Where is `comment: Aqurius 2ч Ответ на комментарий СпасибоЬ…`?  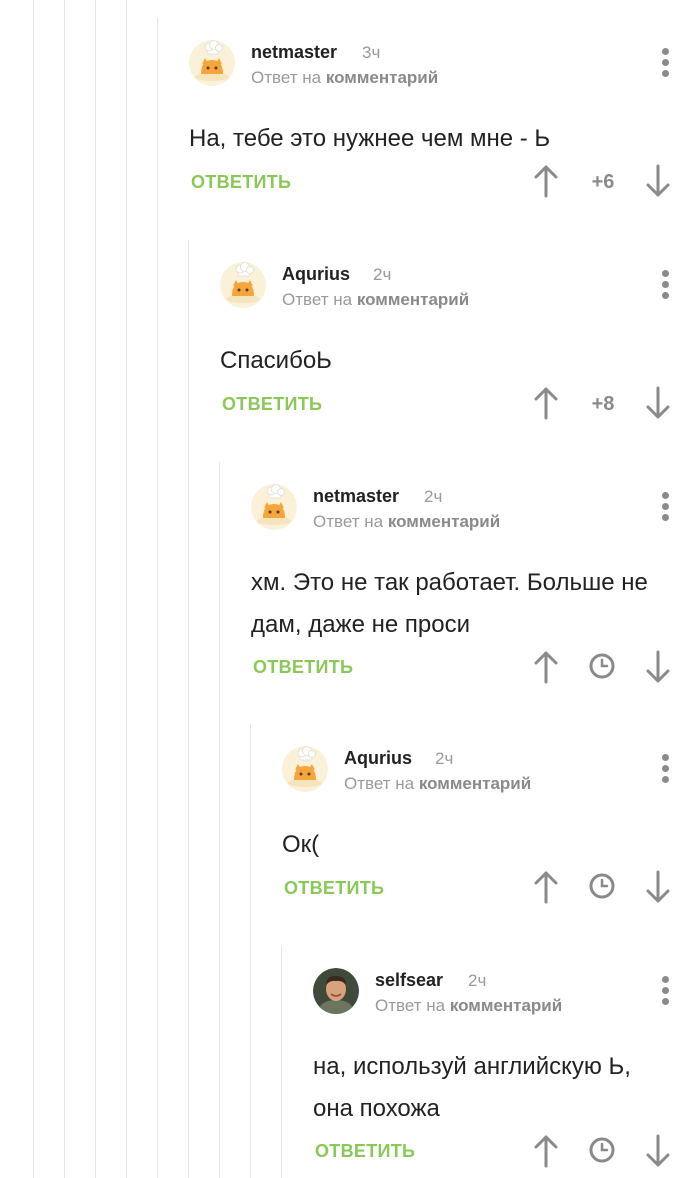 comment: Aqurius 2ч Ответ на комментарий СпасибоЬ… is located at coordinates (460, 352).